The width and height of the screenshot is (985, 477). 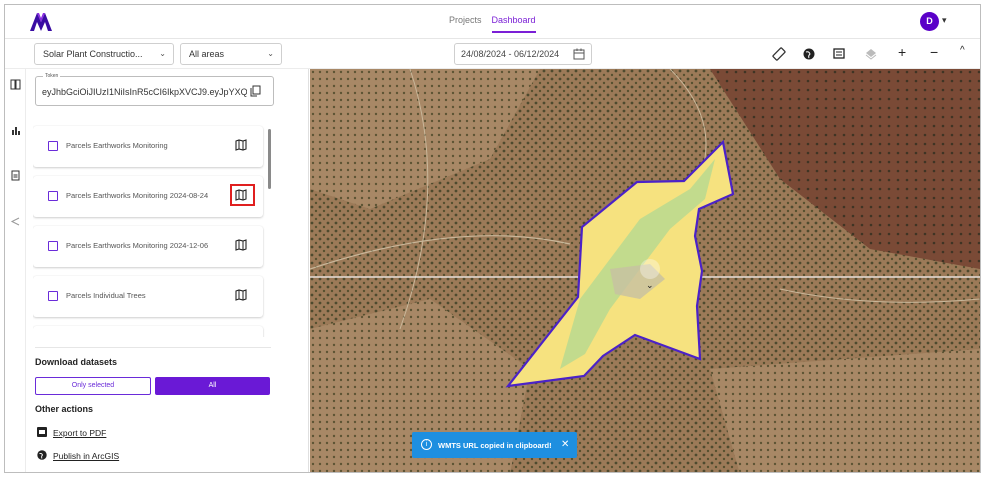 What do you see at coordinates (207, 54) in the screenshot?
I see `area-select-value: All areas` at bounding box center [207, 54].